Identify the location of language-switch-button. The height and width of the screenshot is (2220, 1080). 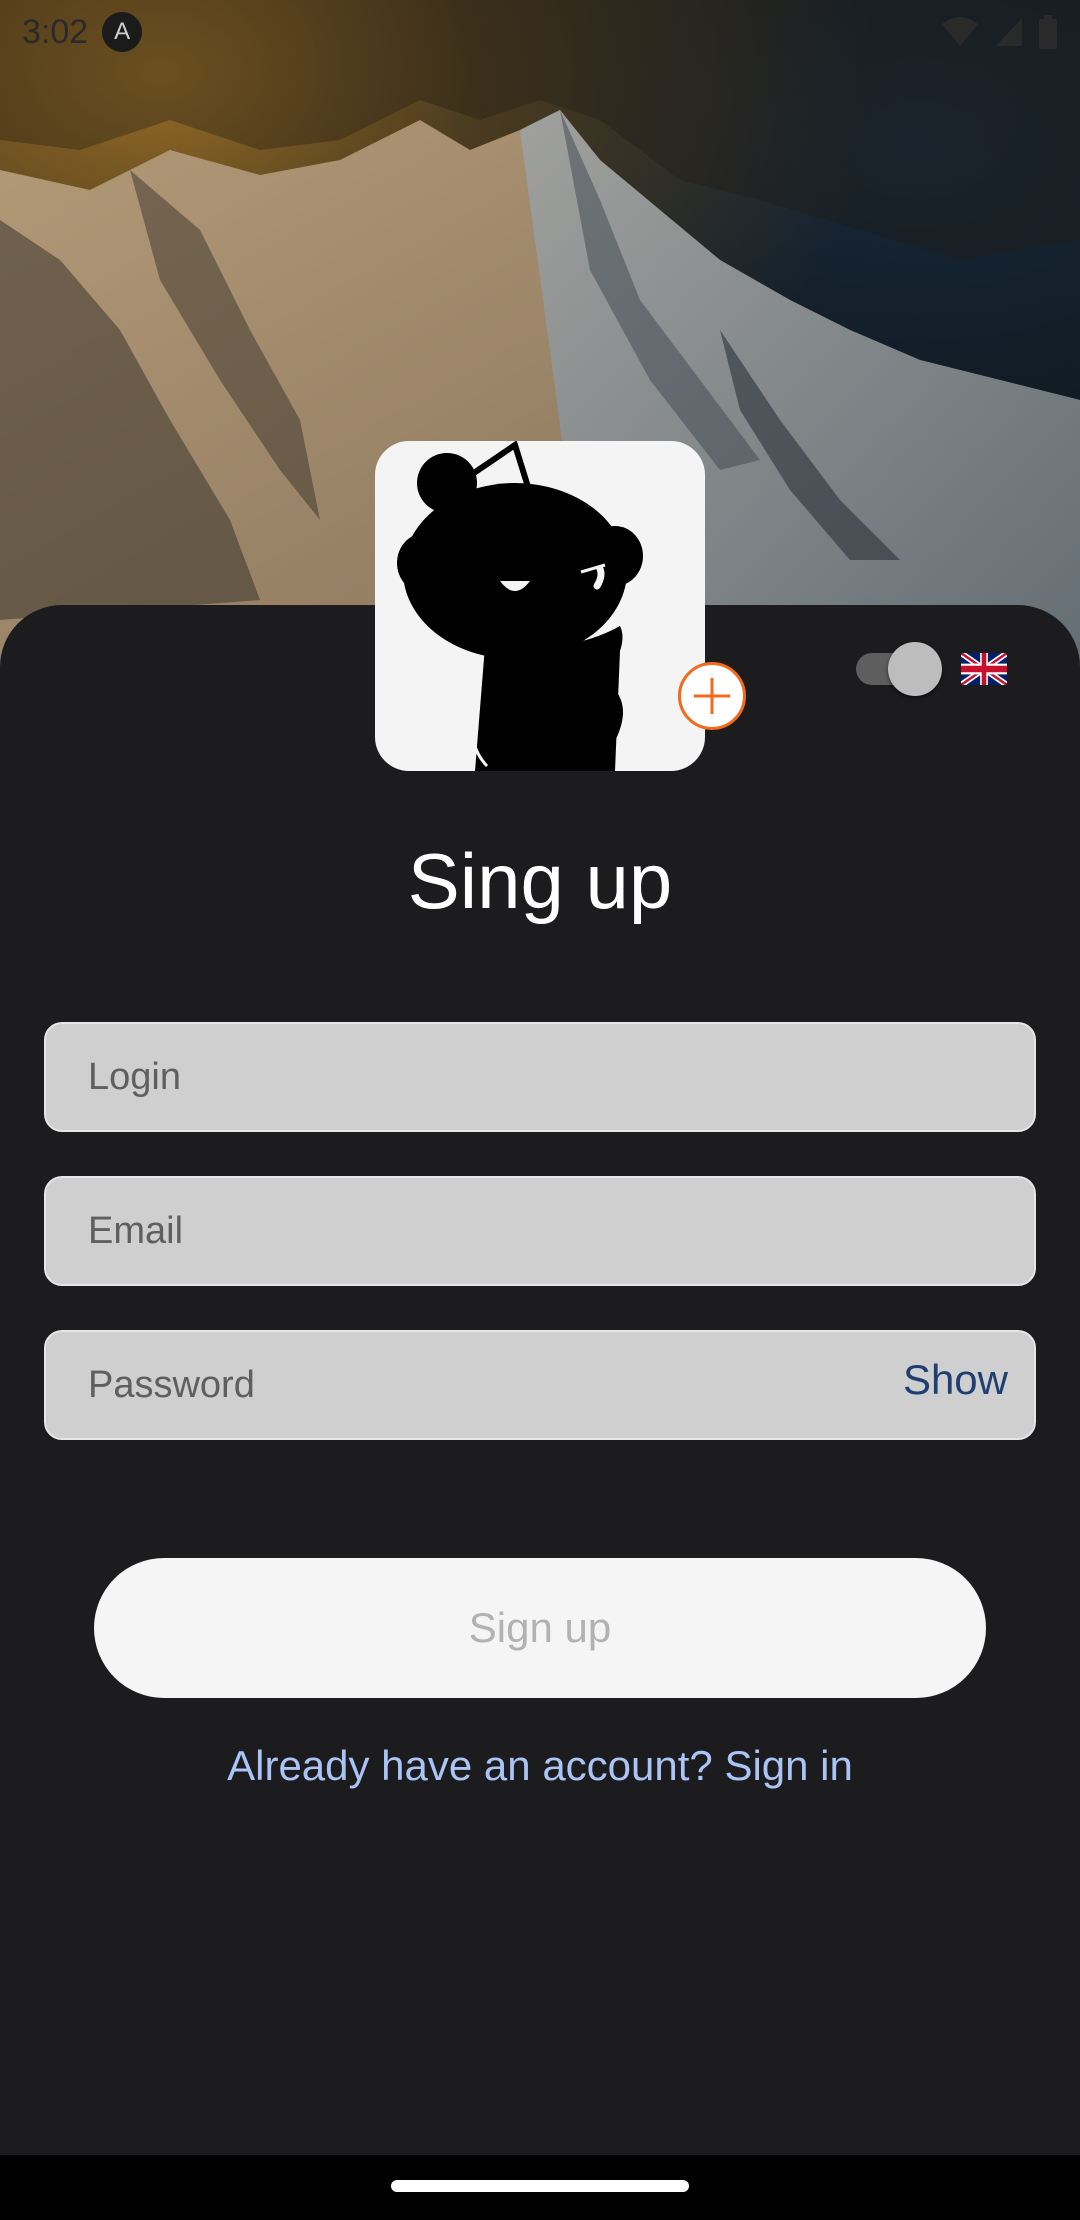
(984, 669).